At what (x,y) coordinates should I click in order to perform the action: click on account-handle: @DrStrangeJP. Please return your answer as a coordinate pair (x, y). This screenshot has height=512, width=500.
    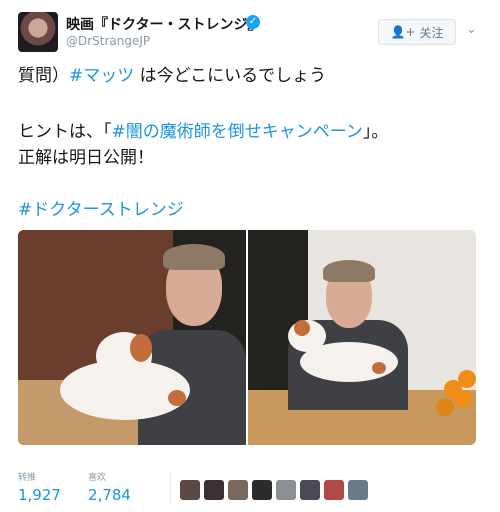
    Looking at the image, I should click on (108, 41).